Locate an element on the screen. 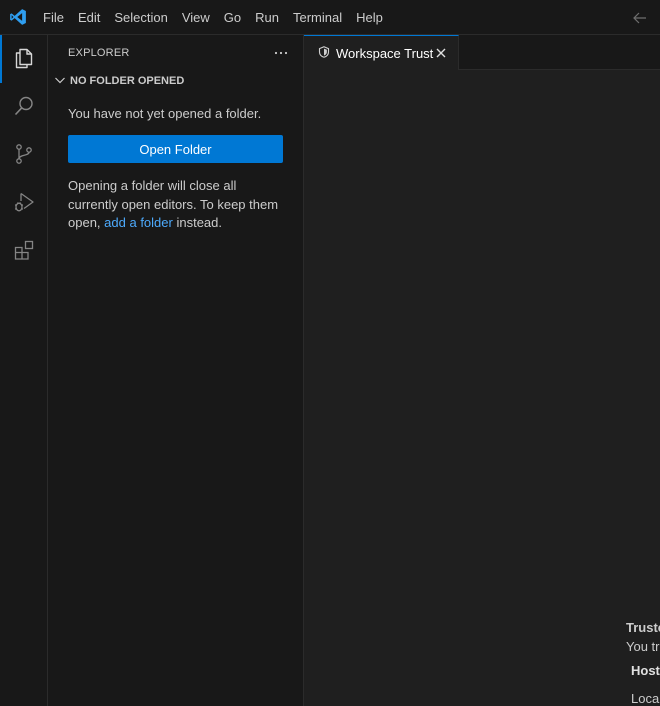 The height and width of the screenshot is (706, 660). menu-help: Help is located at coordinates (369, 17).